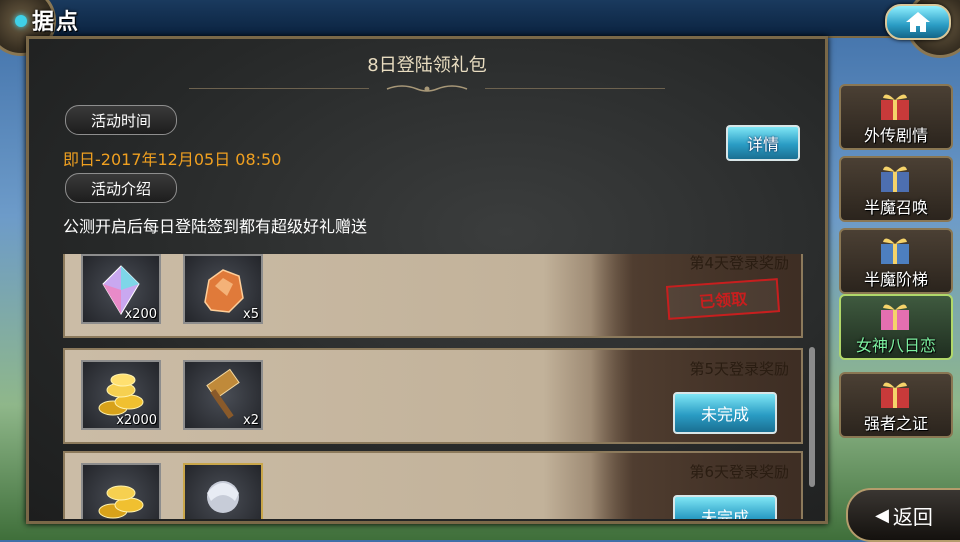 This screenshot has width=960, height=542. Describe the element at coordinates (251, 420) in the screenshot. I see `item-quantity: x2` at that location.